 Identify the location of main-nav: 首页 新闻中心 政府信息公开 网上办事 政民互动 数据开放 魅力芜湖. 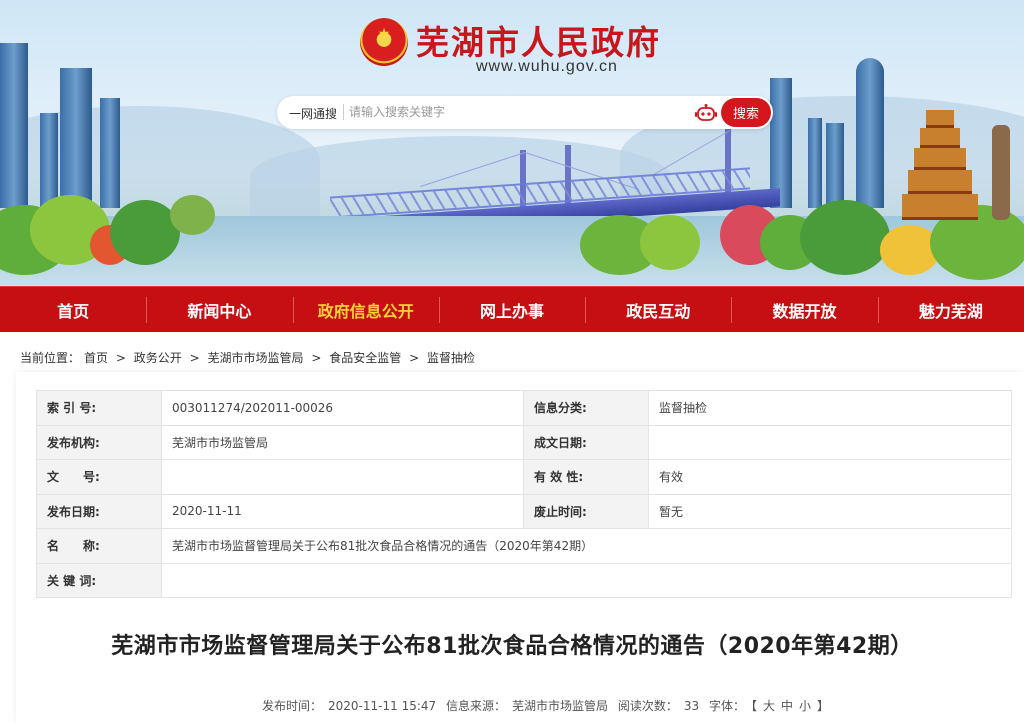
(512, 309).